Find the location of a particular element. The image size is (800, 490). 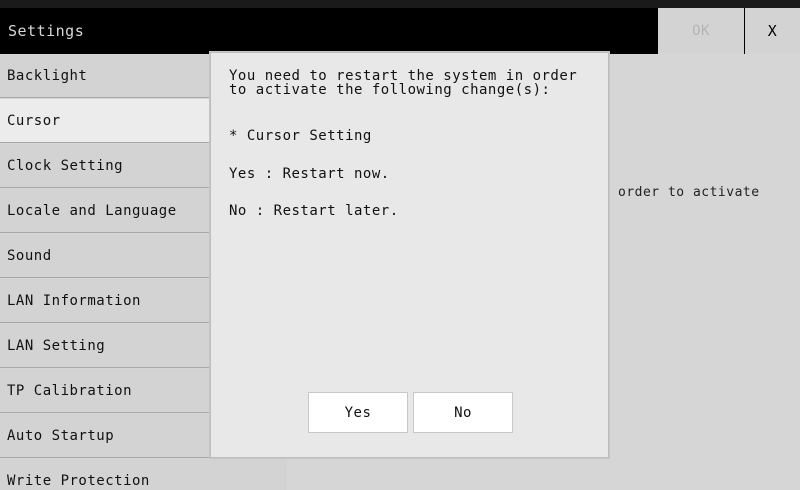

dialog-change-item: * Cursor Setting is located at coordinates (300, 136).